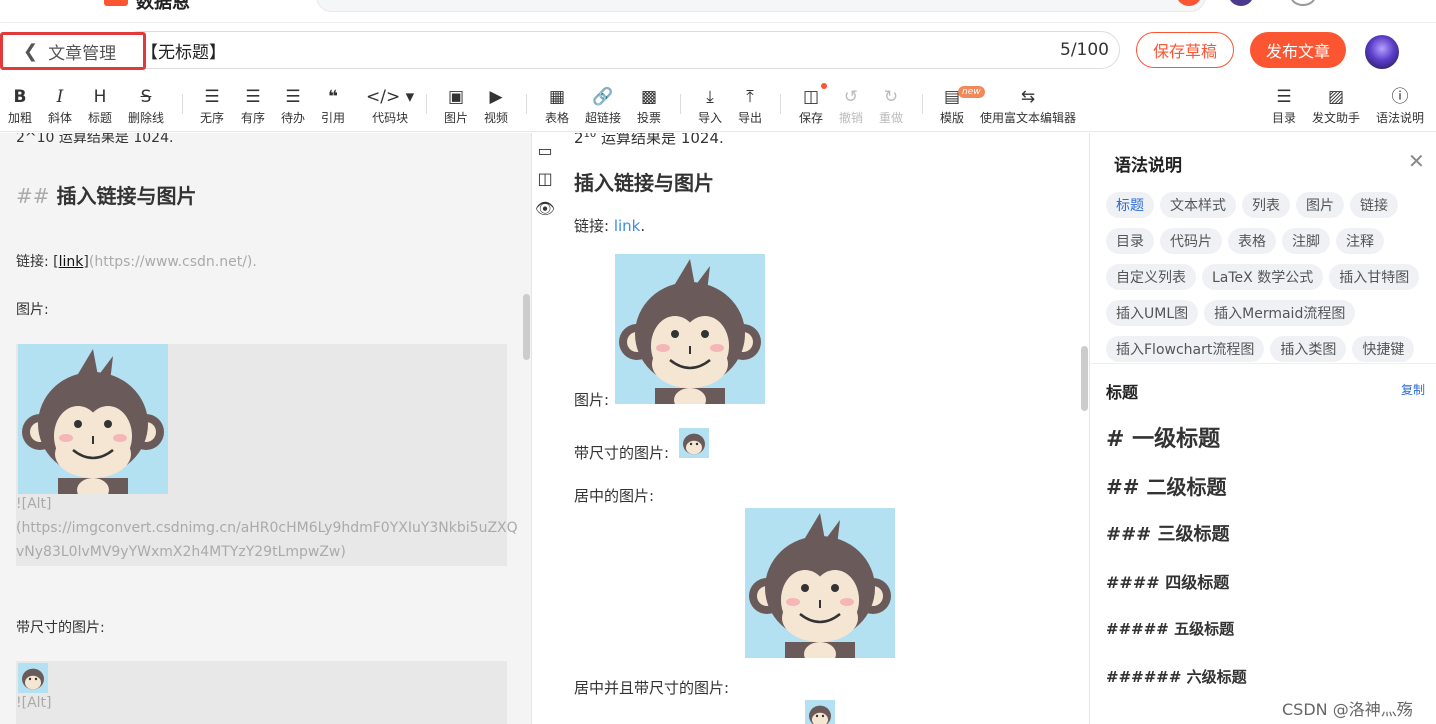  I want to click on export-button: ⤒ 导出, so click(750, 106).